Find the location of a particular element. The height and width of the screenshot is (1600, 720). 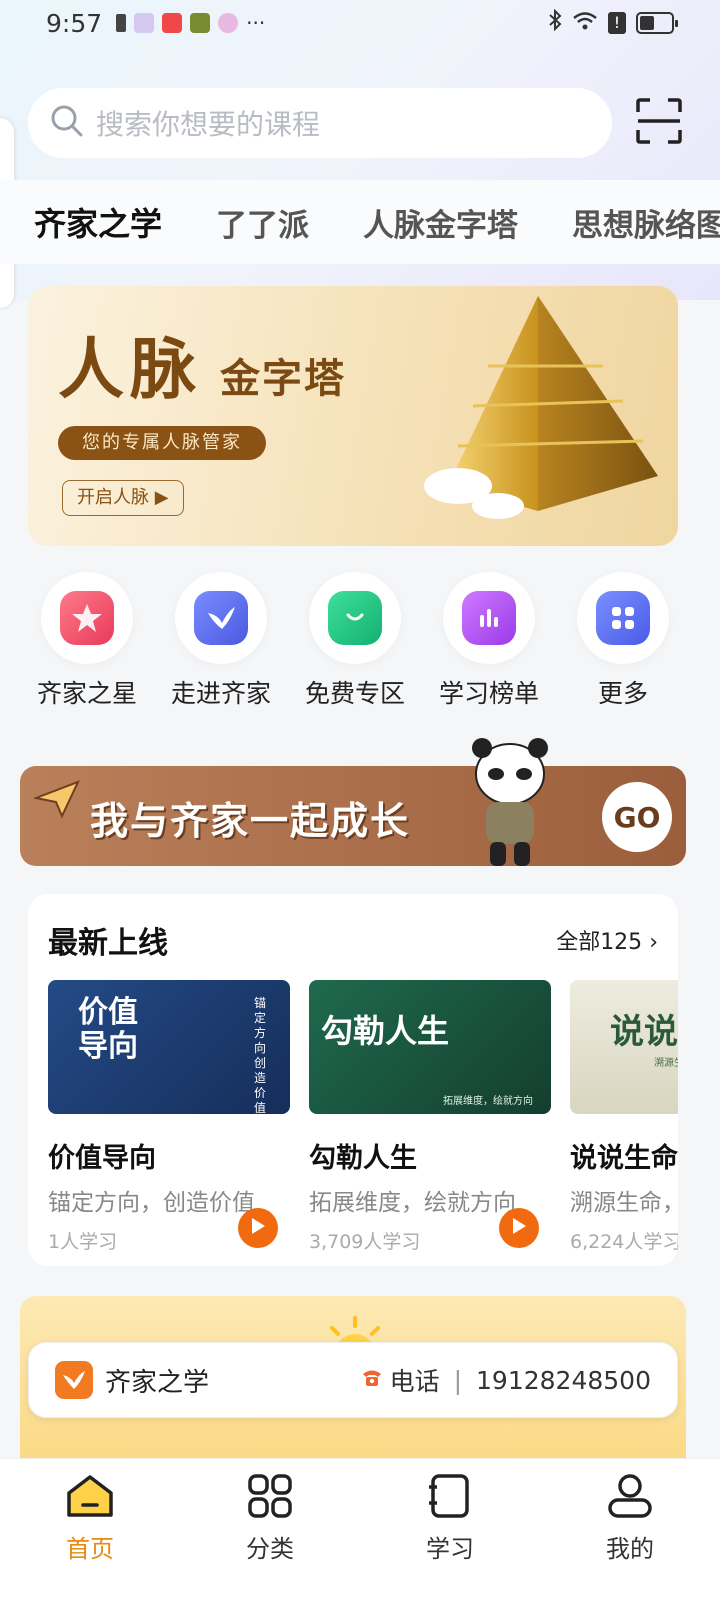

search-input: 搜索你想要的课程 is located at coordinates (320, 123).